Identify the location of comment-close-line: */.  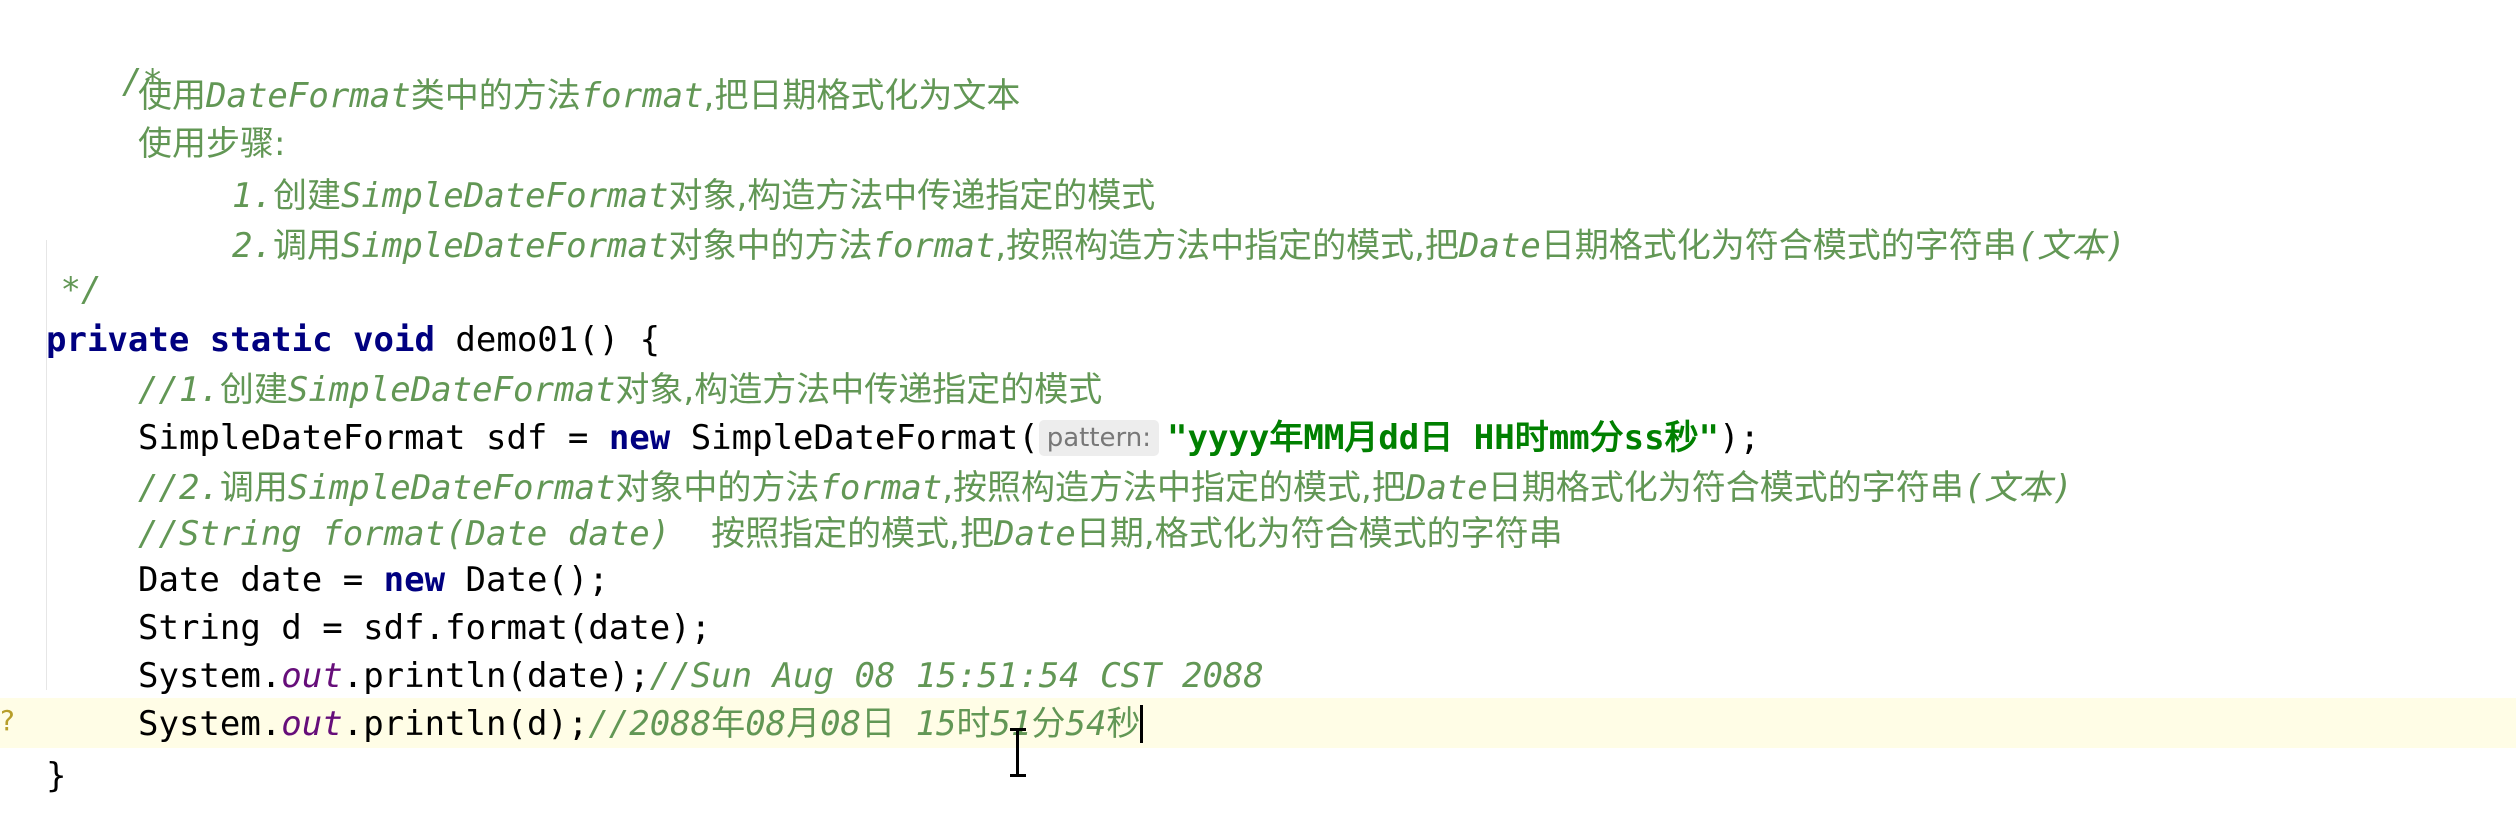
(71, 290).